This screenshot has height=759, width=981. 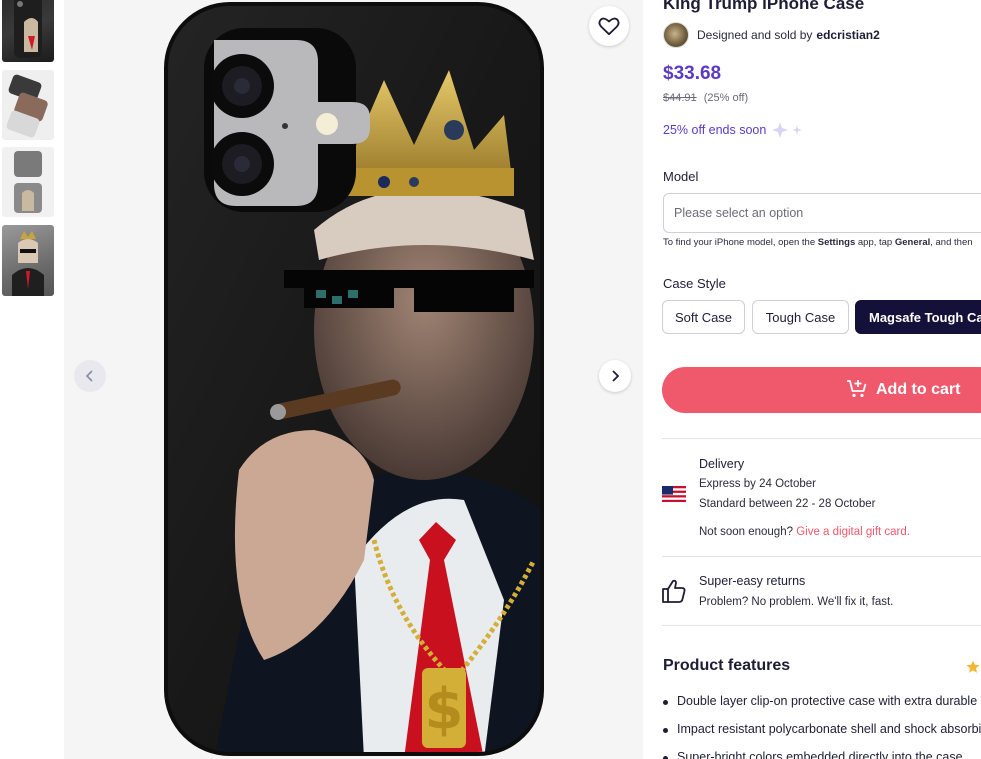 I want to click on favorite-button, so click(x=609, y=26).